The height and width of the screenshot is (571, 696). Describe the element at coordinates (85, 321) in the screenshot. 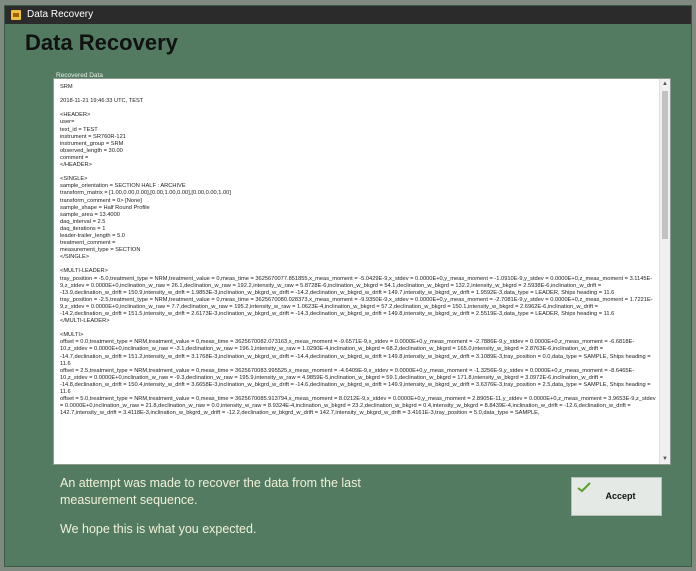

I see `text-line: </MULTI-LEADER>` at that location.